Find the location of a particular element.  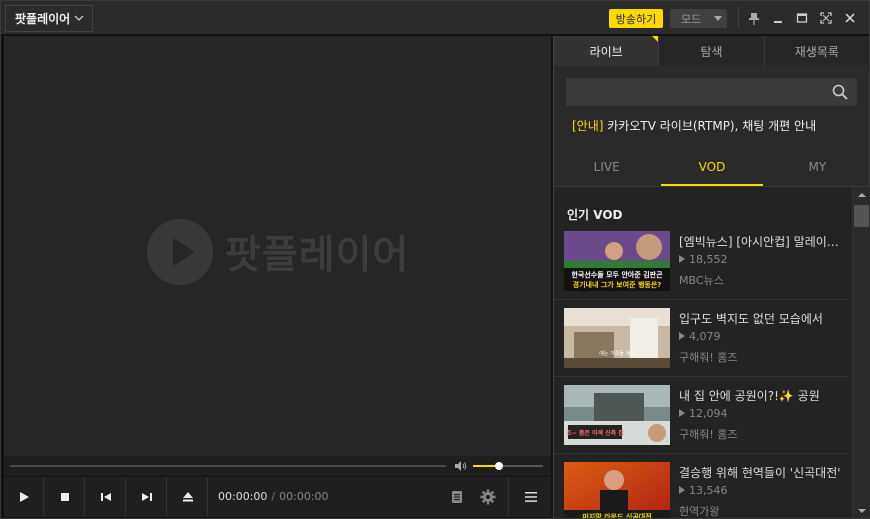

search-input is located at coordinates (696, 92).